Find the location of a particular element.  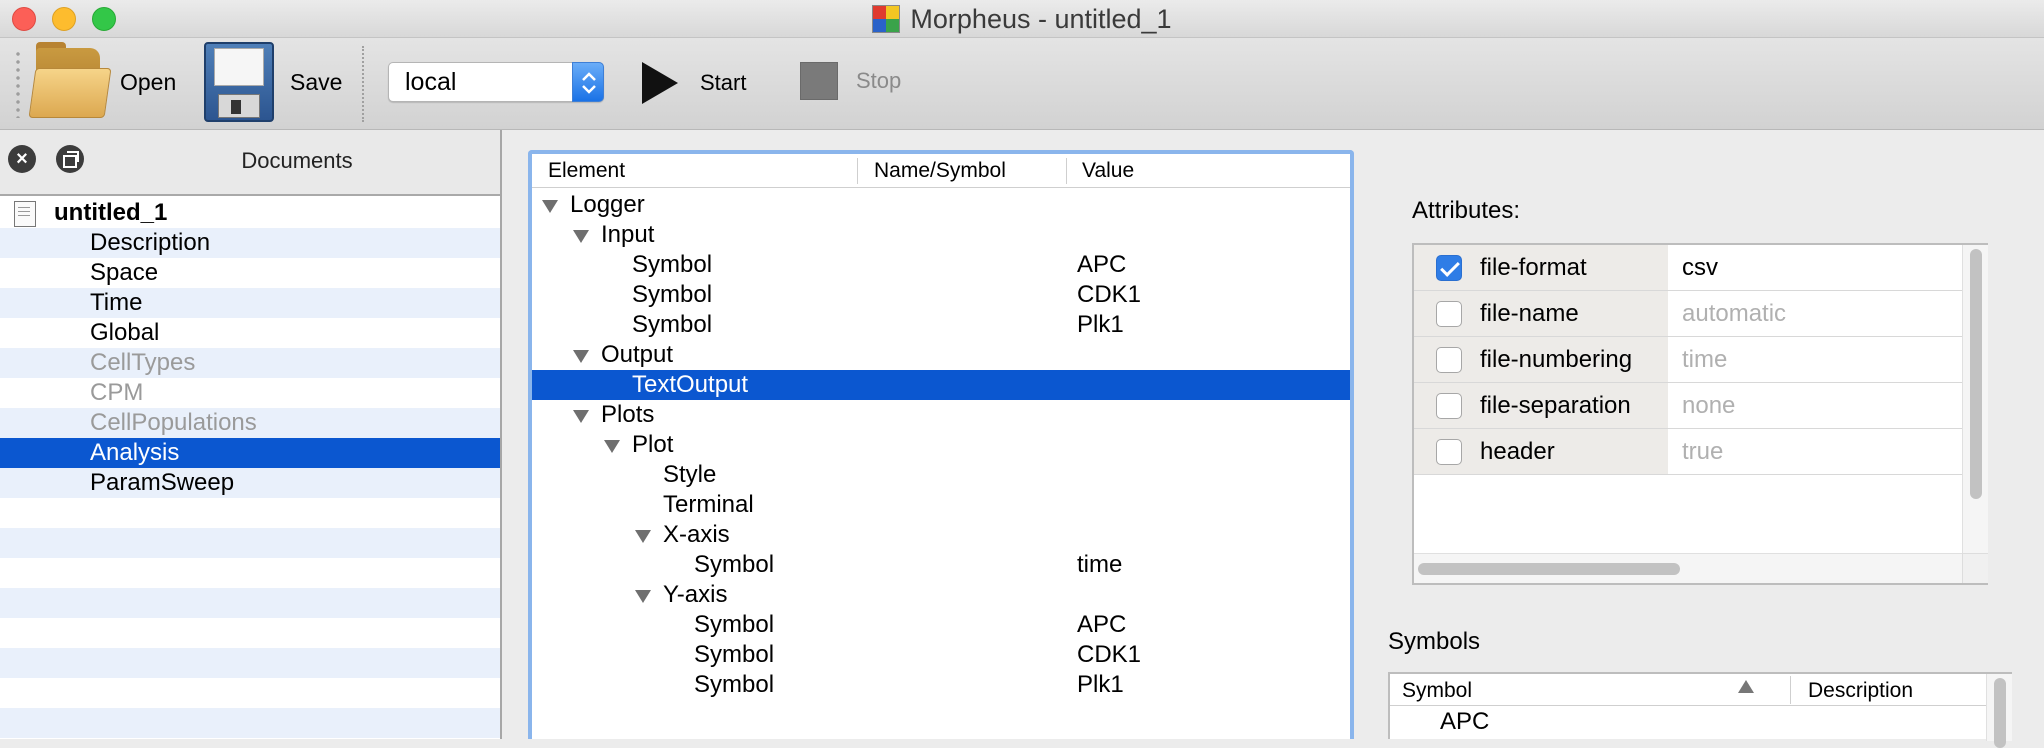

documents-item-description: Description is located at coordinates (250, 243).